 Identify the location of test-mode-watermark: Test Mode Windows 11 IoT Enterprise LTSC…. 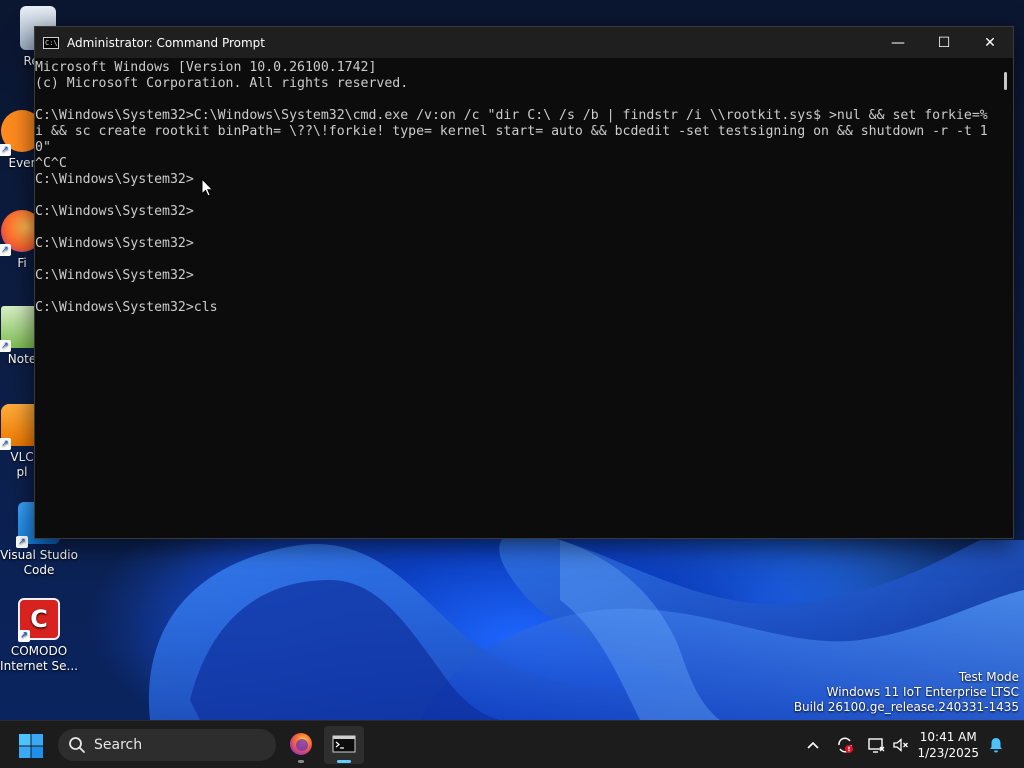
(906, 692).